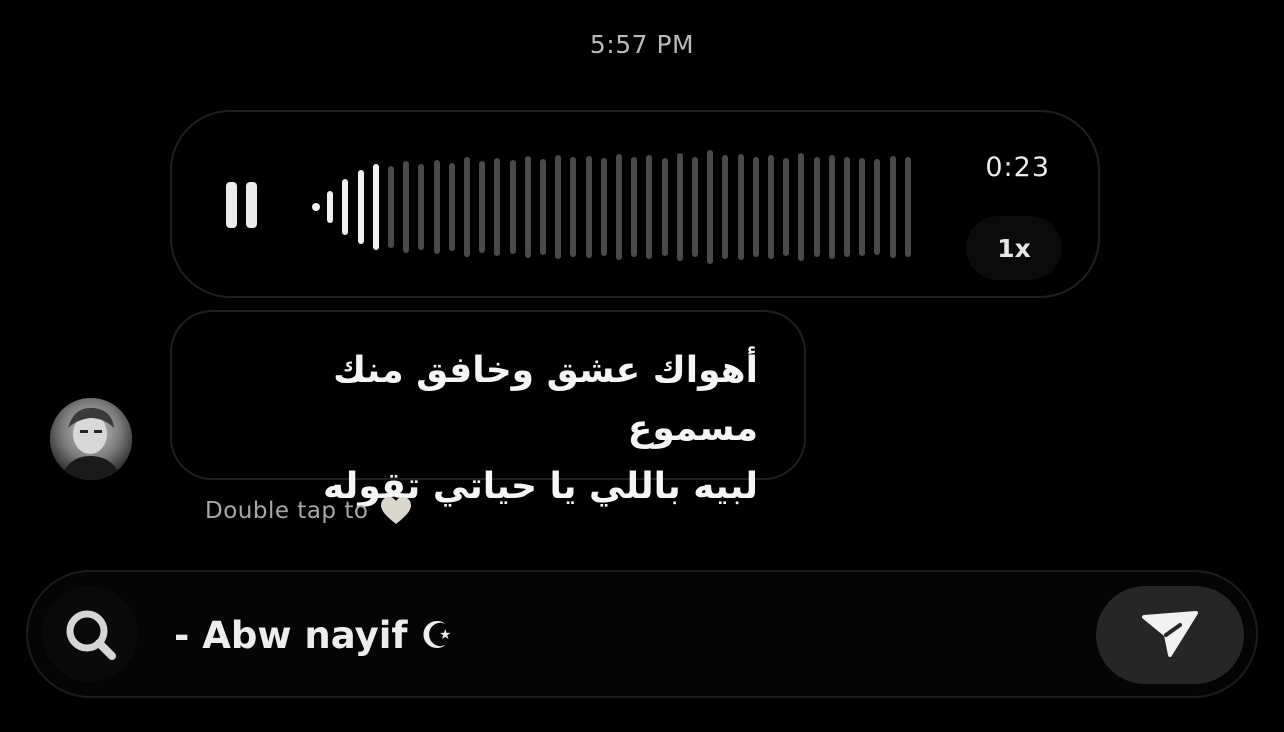 This screenshot has height=732, width=1284. Describe the element at coordinates (624, 635) in the screenshot. I see `message-input` at that location.